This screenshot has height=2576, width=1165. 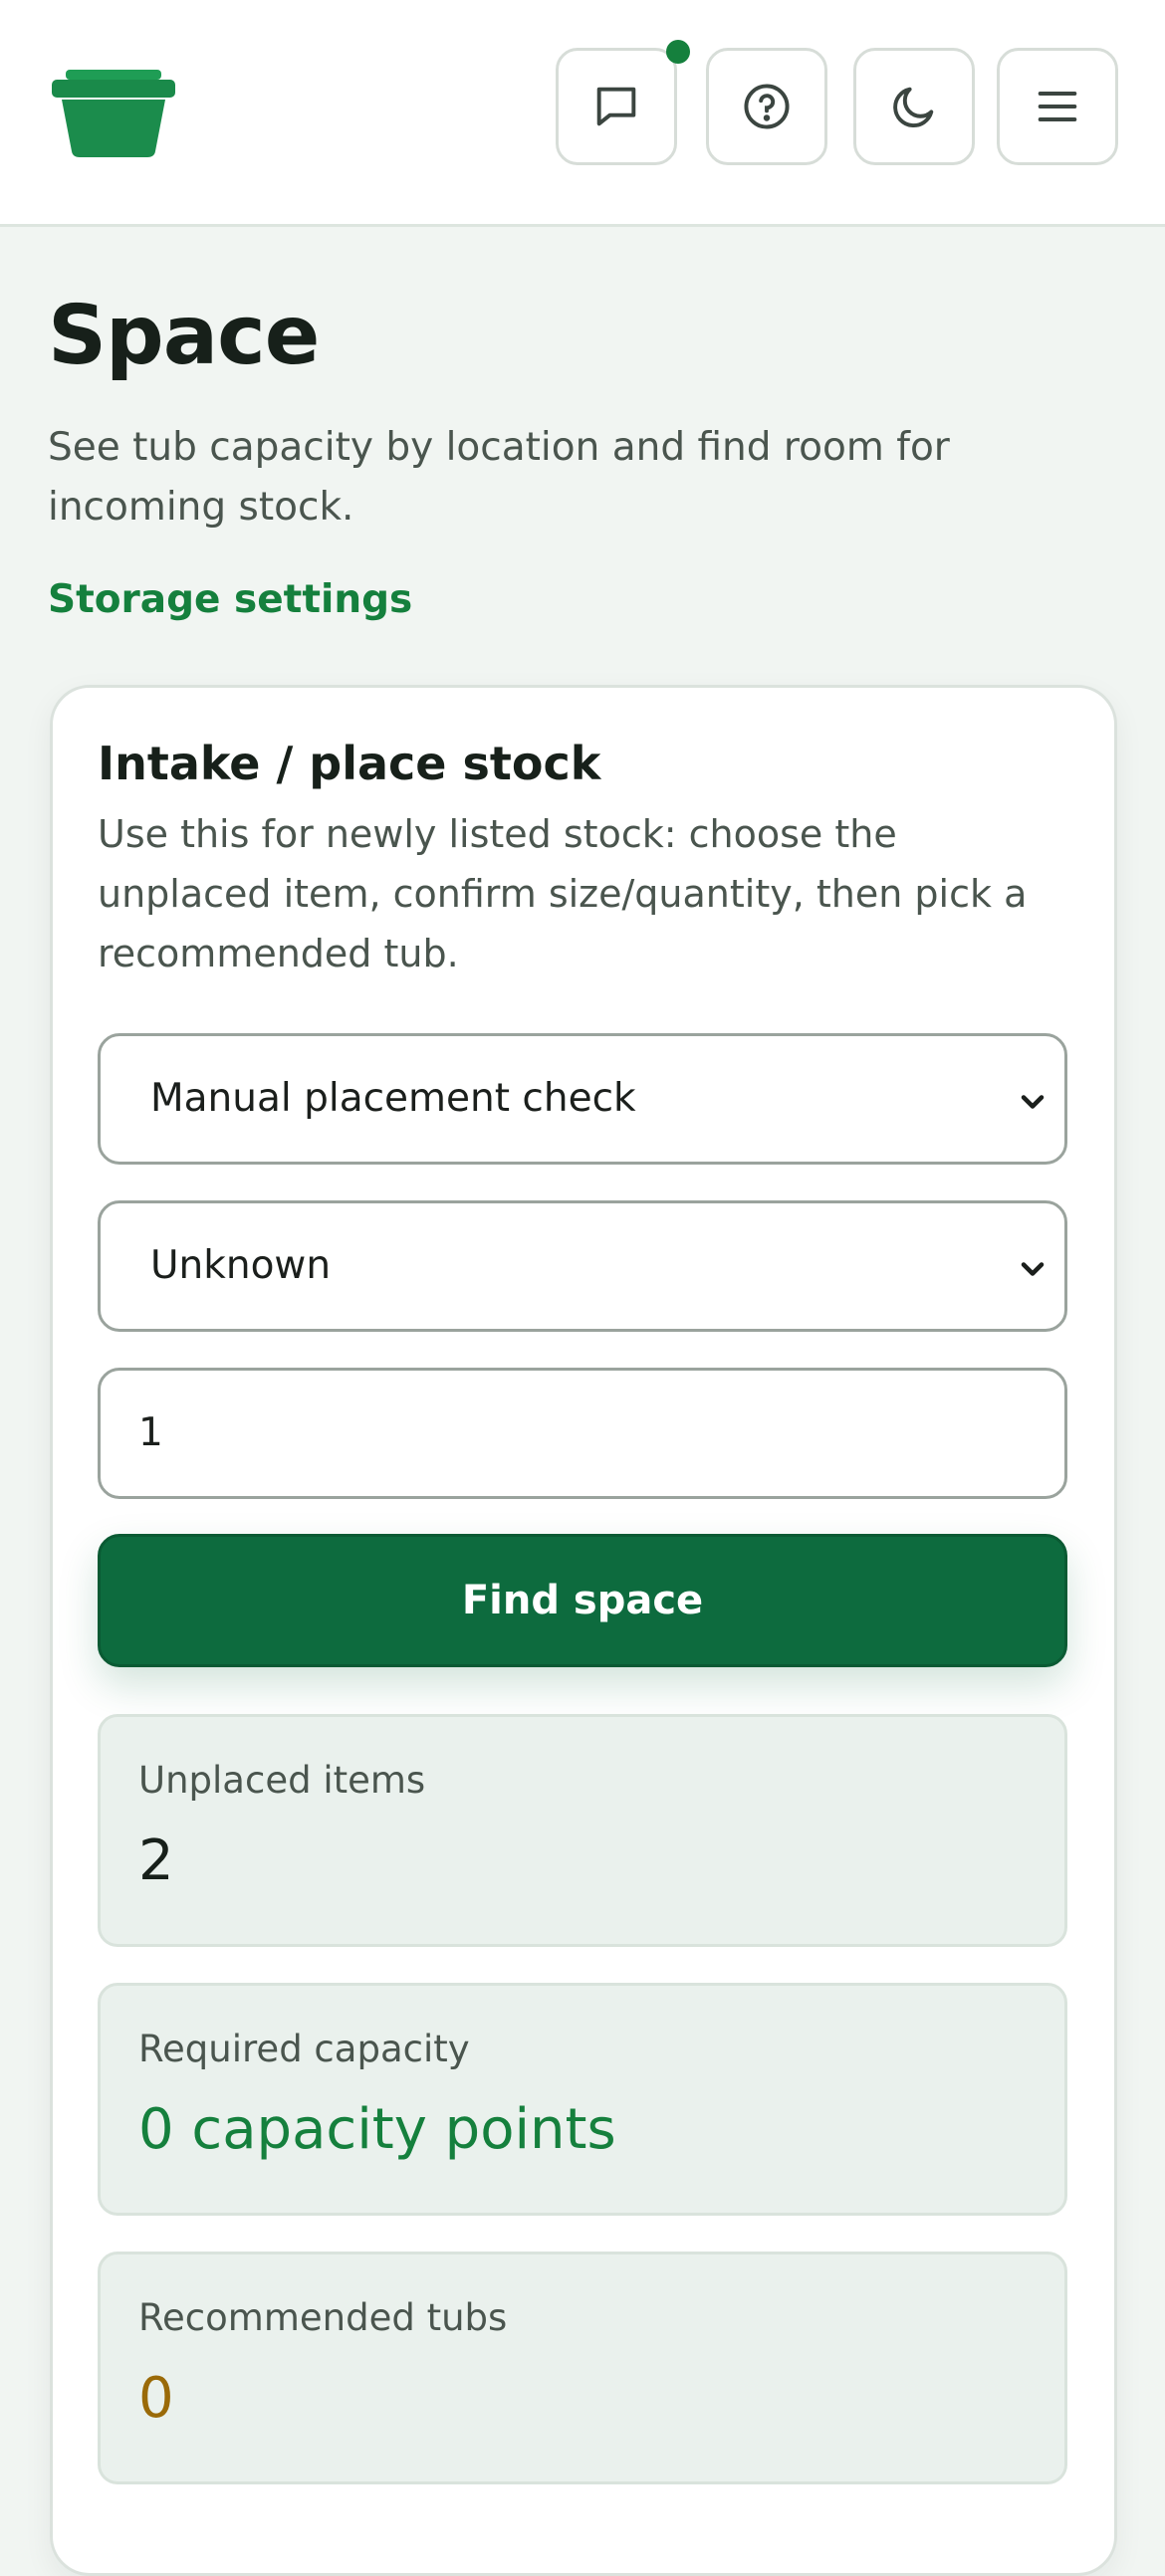 What do you see at coordinates (393, 1098) in the screenshot?
I see `item-select-value: Manual placement check` at bounding box center [393, 1098].